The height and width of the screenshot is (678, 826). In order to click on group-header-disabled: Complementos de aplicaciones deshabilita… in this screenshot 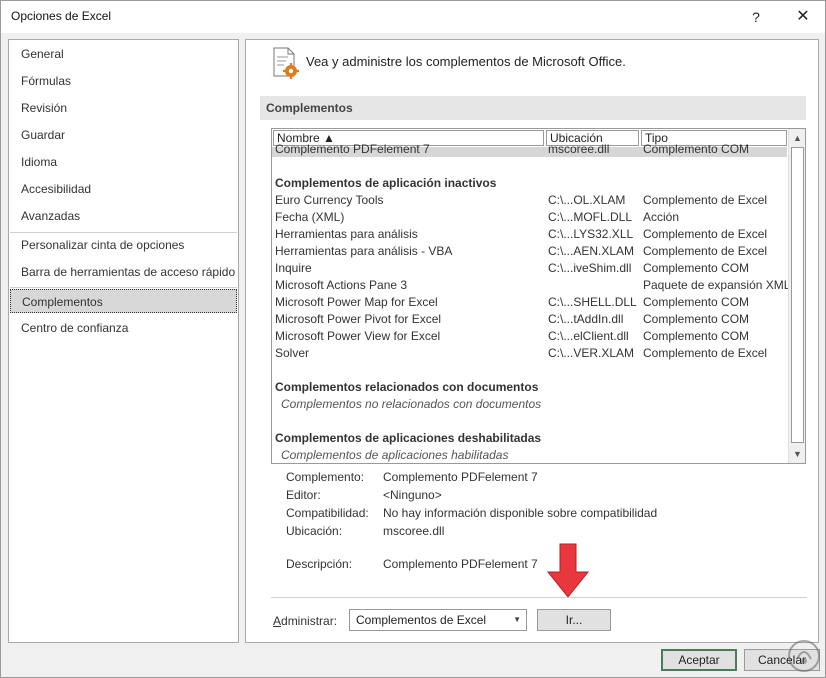, I will do `click(408, 438)`.